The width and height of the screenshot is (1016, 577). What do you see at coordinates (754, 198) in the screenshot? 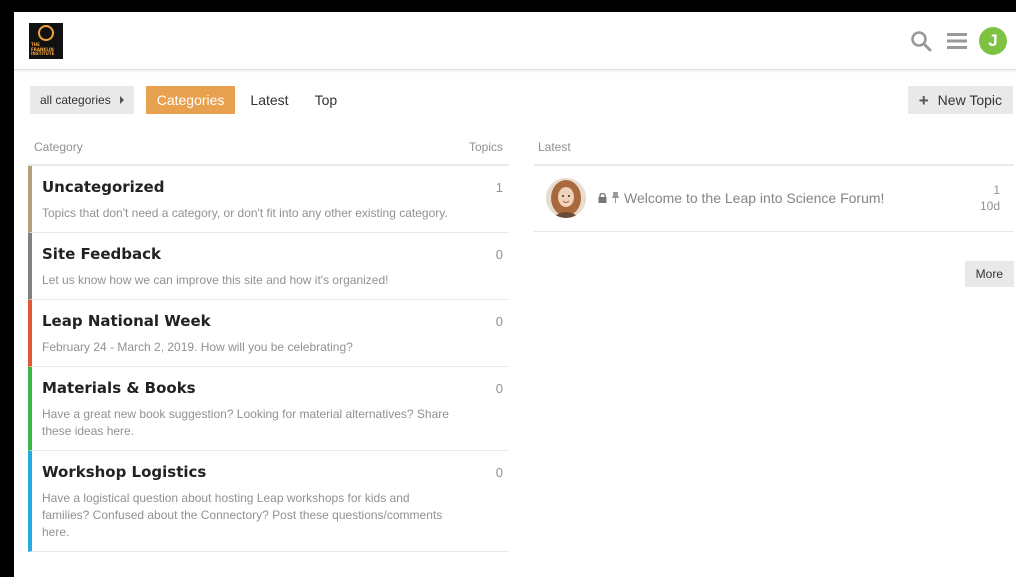
I see `topic-title: Welcome to the Leap into Science Forum!` at bounding box center [754, 198].